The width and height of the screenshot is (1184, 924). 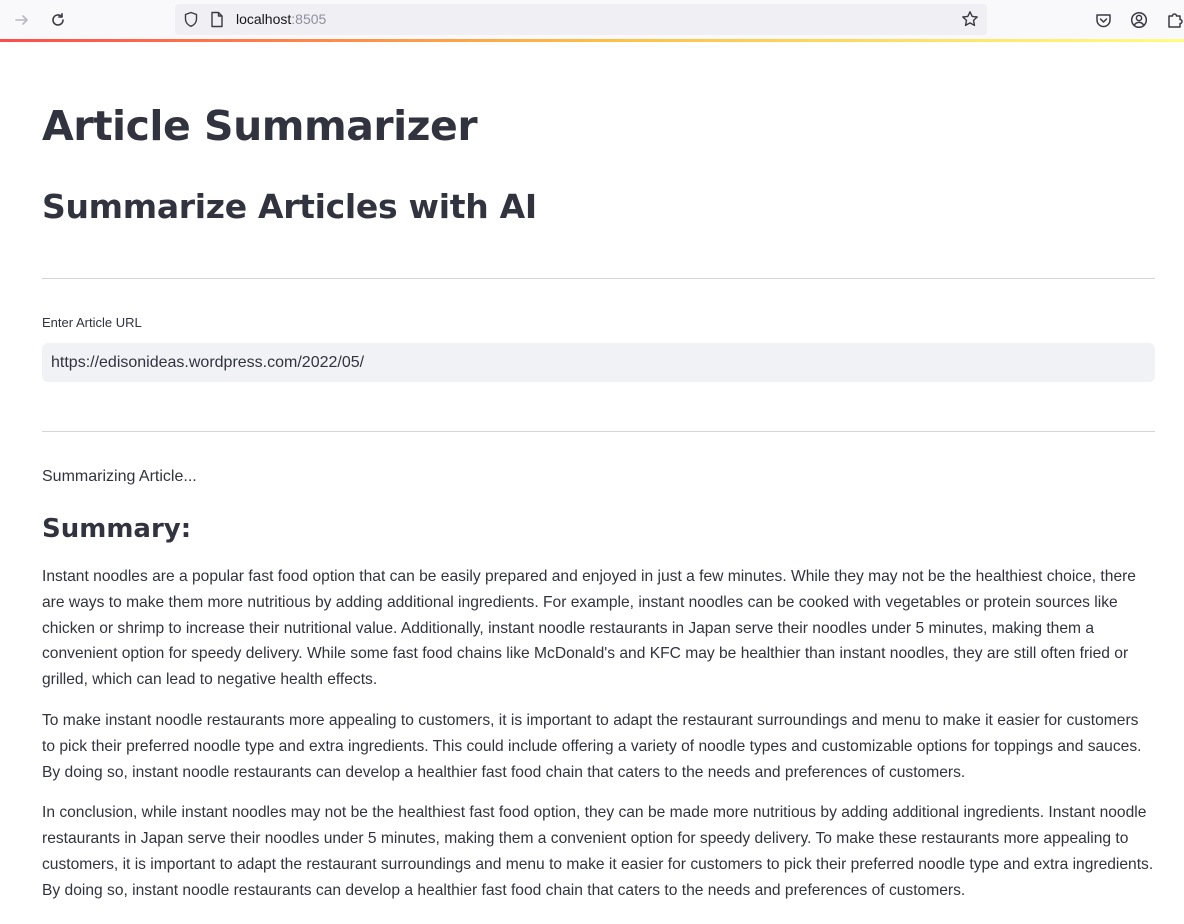 I want to click on extensions-icon, so click(x=1174, y=20).